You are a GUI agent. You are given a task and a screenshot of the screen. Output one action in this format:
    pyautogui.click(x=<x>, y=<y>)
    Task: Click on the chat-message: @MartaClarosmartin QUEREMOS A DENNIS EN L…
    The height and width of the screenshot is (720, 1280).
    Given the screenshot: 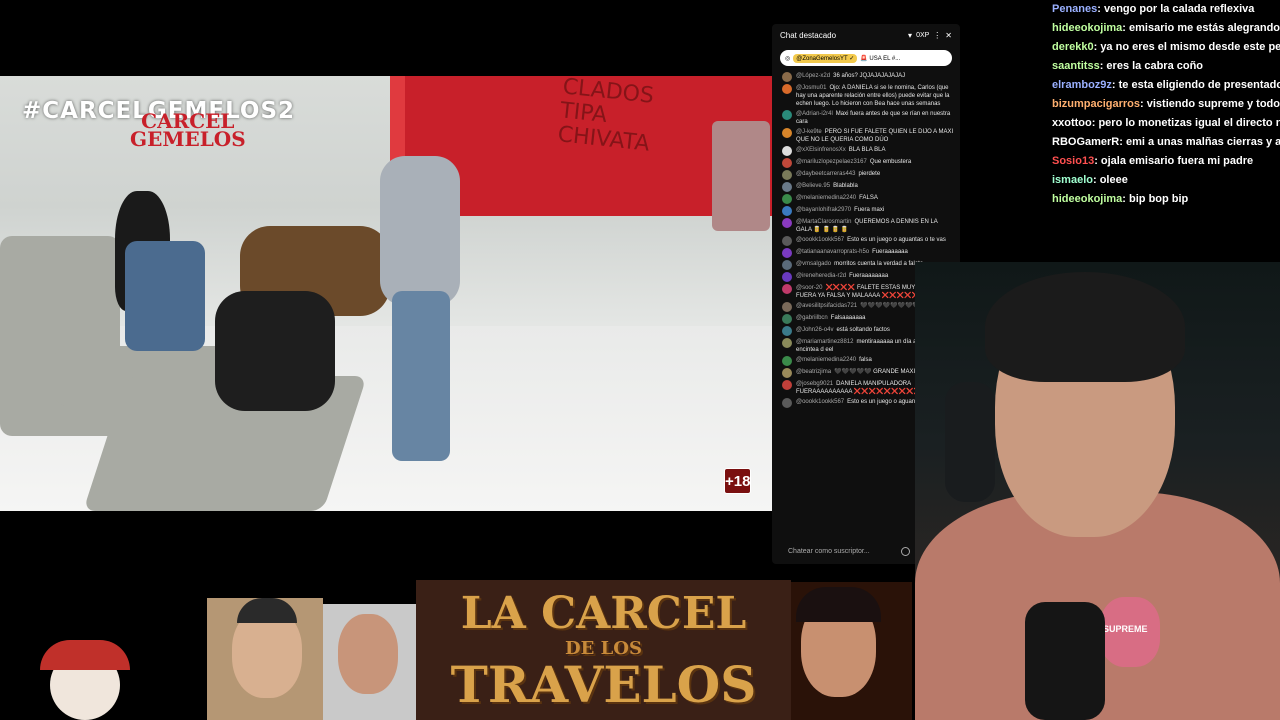 What is the action you would take?
    pyautogui.click(x=868, y=226)
    